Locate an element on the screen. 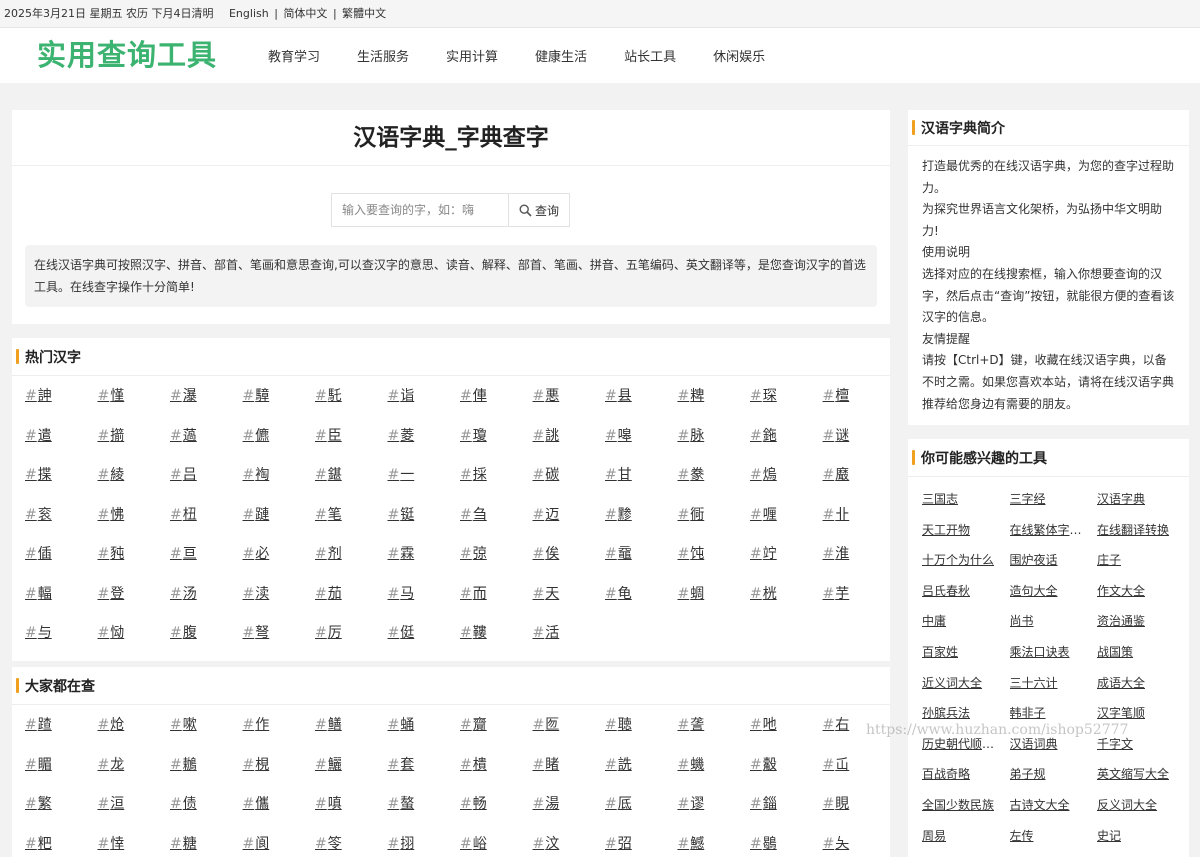 This screenshot has height=857, width=1200. nav-item-life-services: 生活服务 is located at coordinates (383, 55).